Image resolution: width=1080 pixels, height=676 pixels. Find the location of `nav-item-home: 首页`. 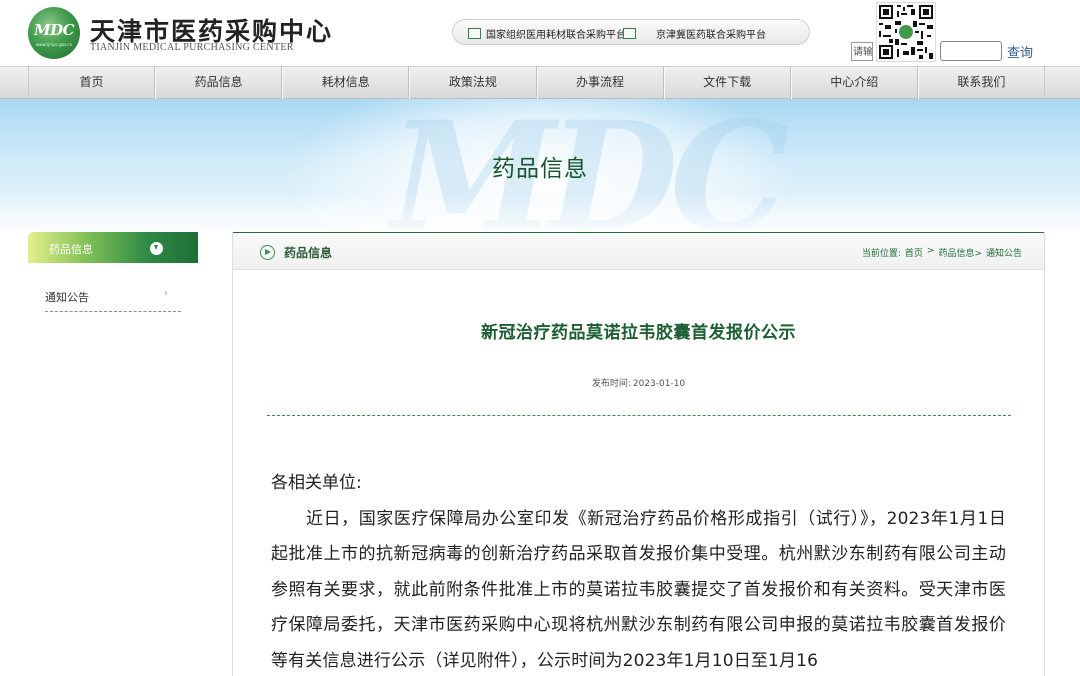

nav-item-home: 首页 is located at coordinates (92, 83).